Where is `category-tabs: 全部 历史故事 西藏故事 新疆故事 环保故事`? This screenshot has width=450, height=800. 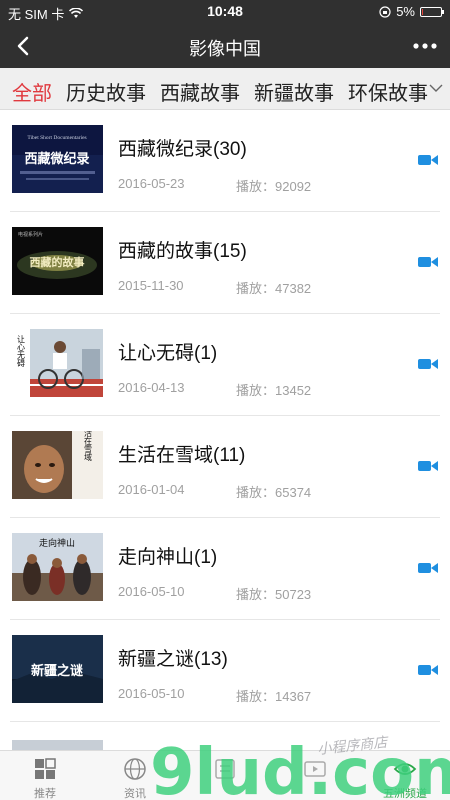 category-tabs: 全部 历史故事 西藏故事 新疆故事 环保故事 is located at coordinates (225, 89).